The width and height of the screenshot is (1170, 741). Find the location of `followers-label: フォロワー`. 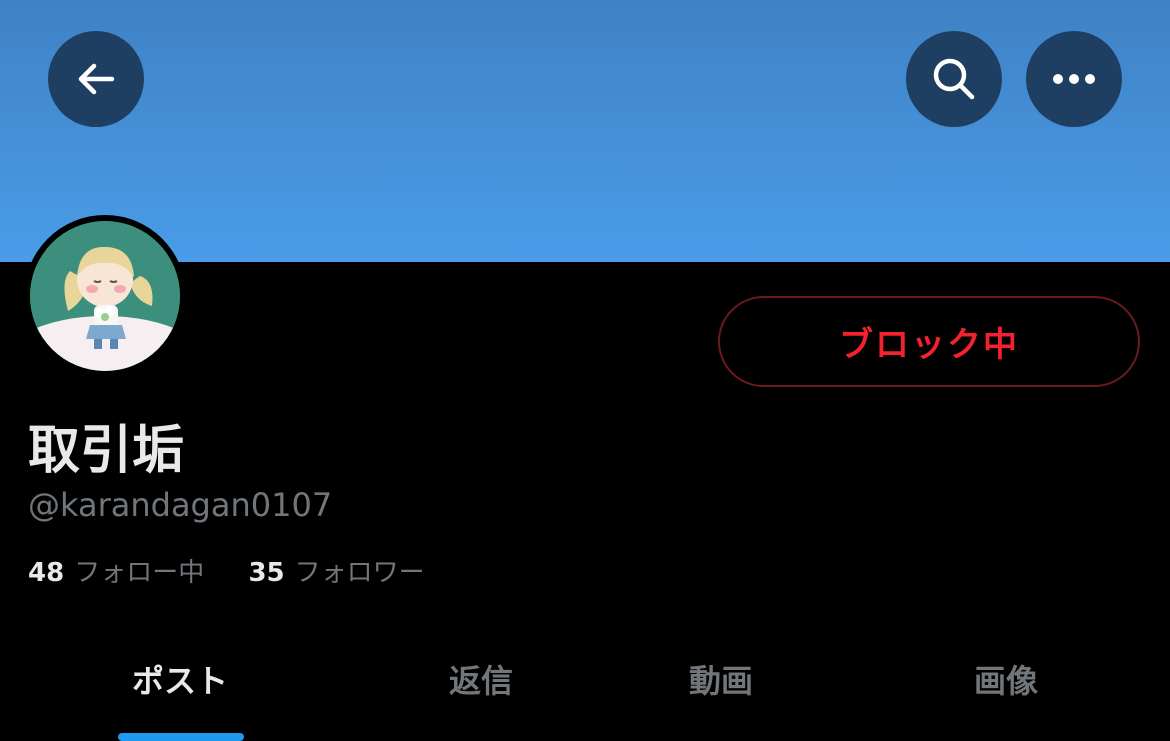

followers-label: フォロワー is located at coordinates (359, 573).